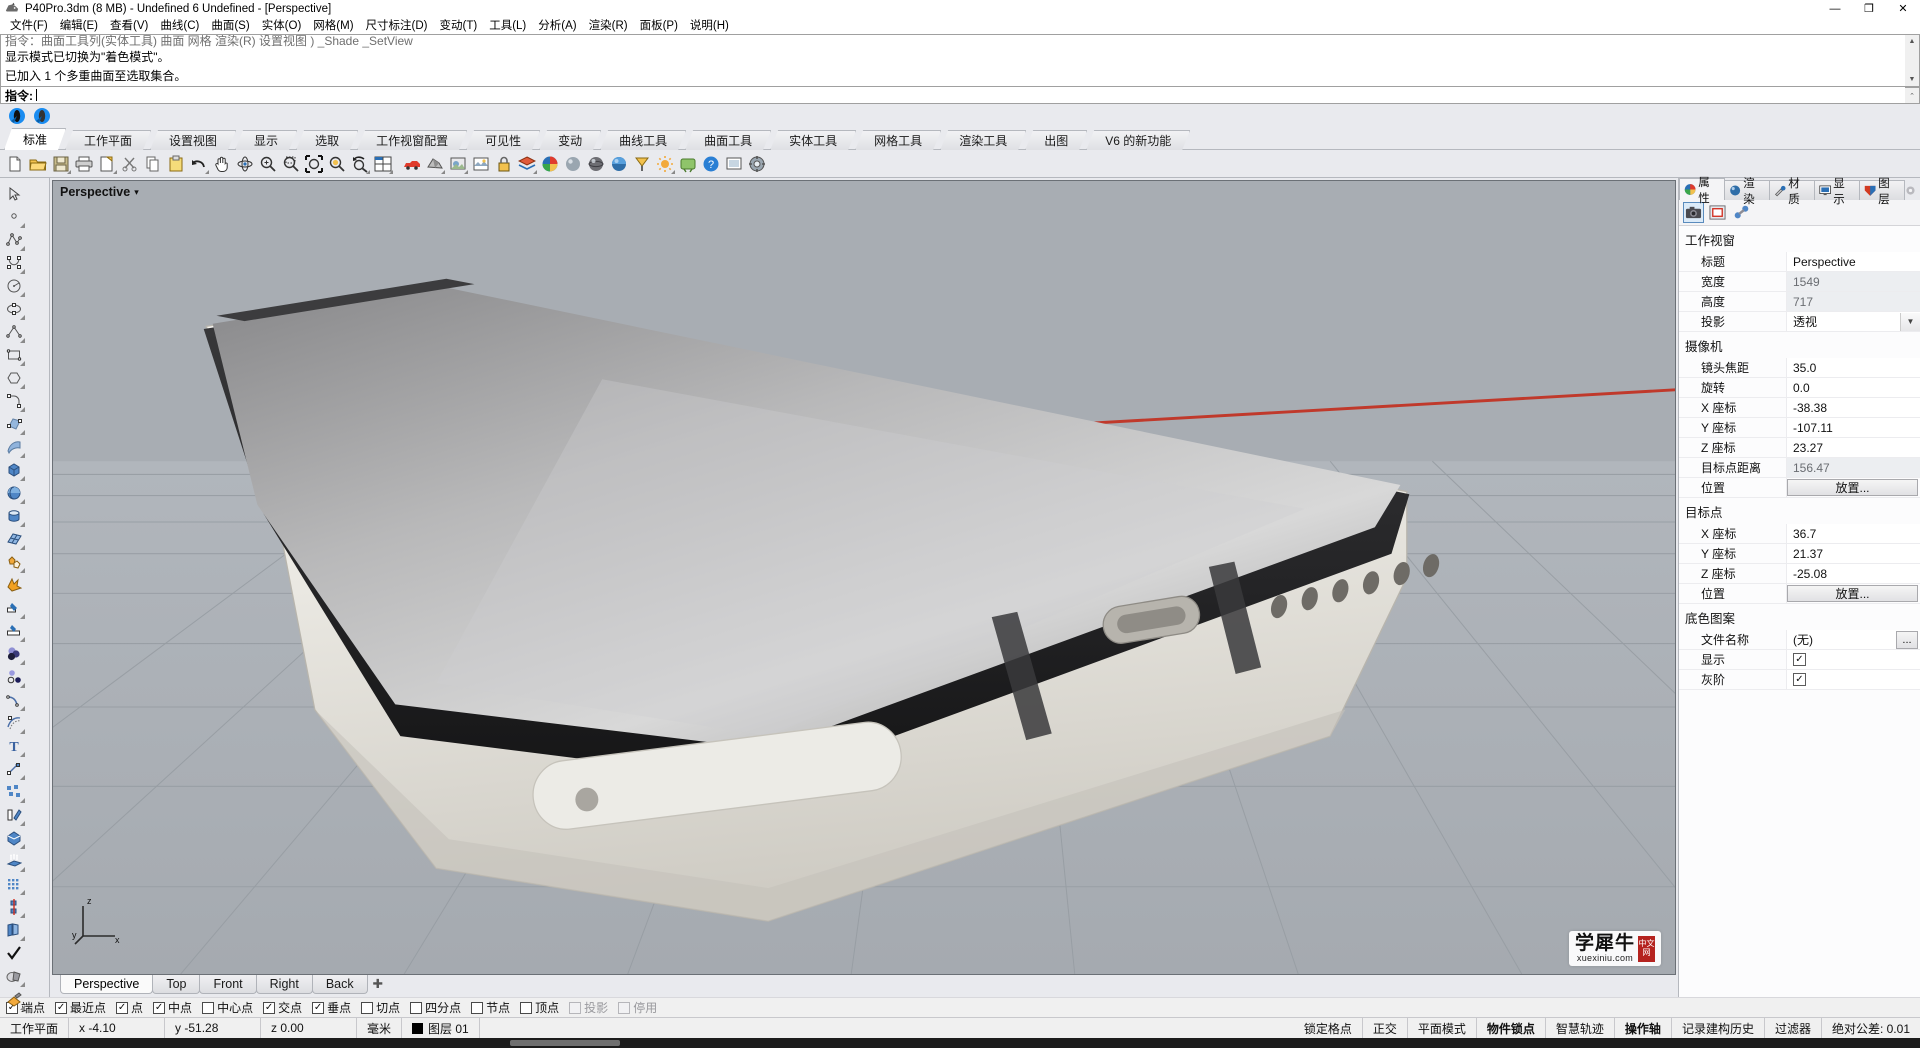 The height and width of the screenshot is (1048, 1920). What do you see at coordinates (1799, 448) in the screenshot?
I see `property-row-camera-z: Z 座标 23.27` at bounding box center [1799, 448].